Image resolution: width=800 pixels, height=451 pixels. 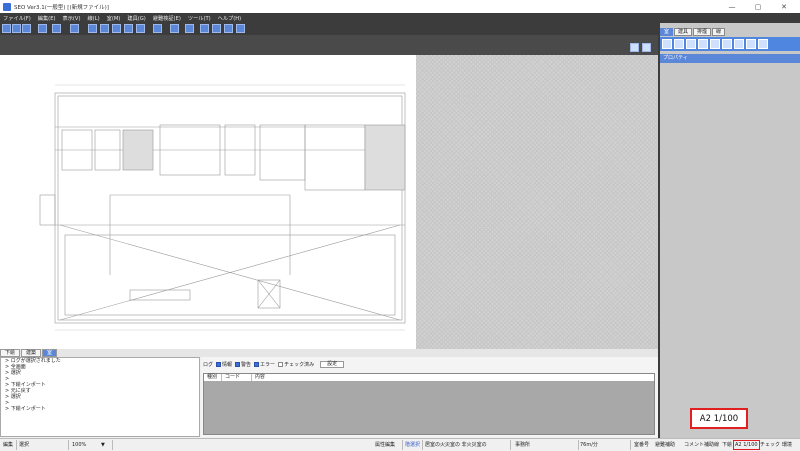 I want to click on select-tool-icon, so click(x=646, y=47).